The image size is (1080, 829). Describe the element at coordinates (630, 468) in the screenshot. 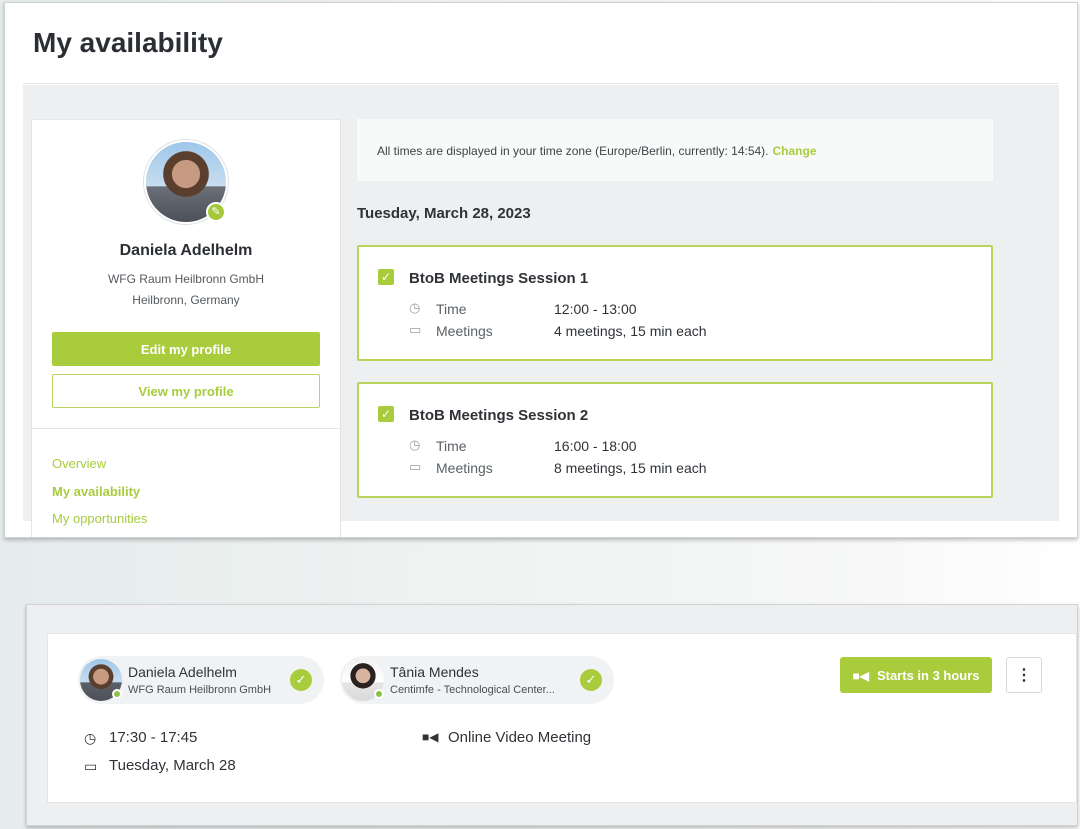

I see `session-meetings: 8 meetings, 15 min each` at that location.